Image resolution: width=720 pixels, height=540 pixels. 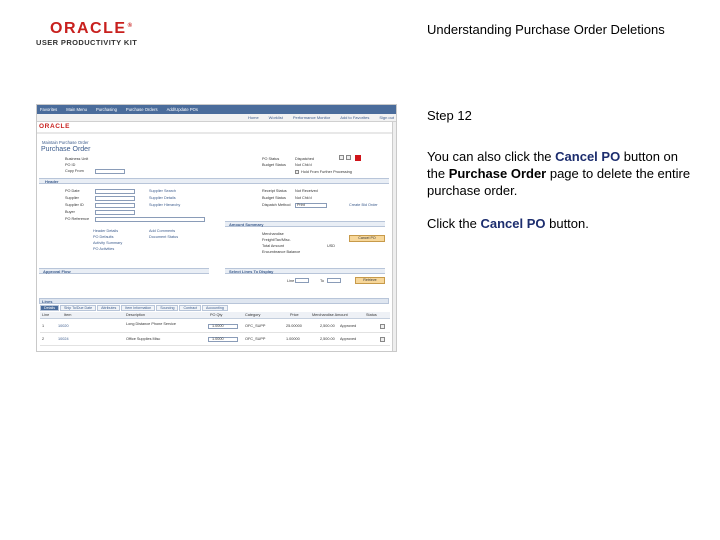 What do you see at coordinates (358, 158) in the screenshot?
I see `alert-icon` at bounding box center [358, 158].